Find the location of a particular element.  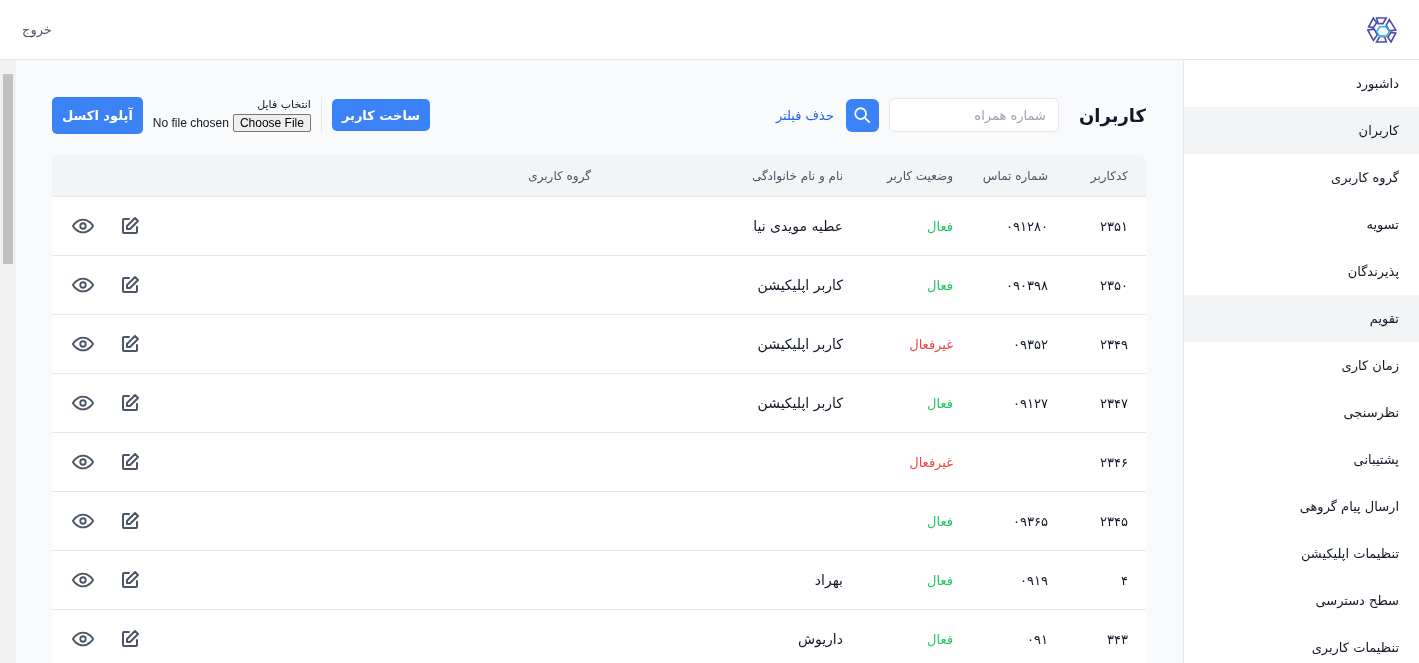

sidebar-item: پذیرندگان is located at coordinates (1301, 271).